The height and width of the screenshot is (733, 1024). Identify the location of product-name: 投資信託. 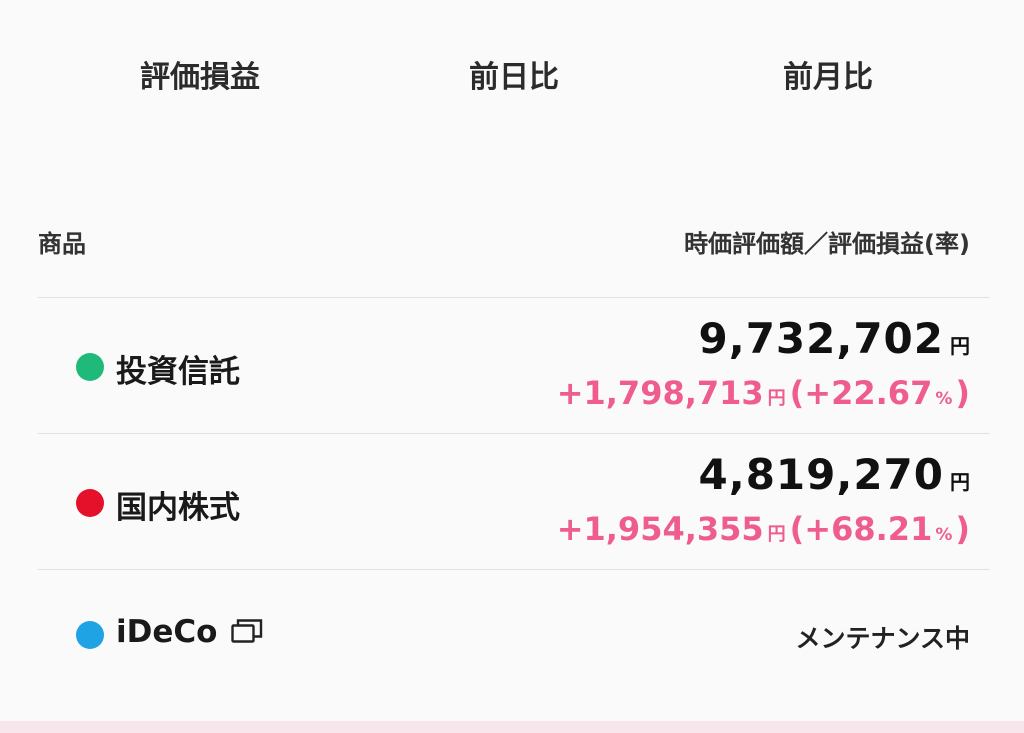
(178, 372).